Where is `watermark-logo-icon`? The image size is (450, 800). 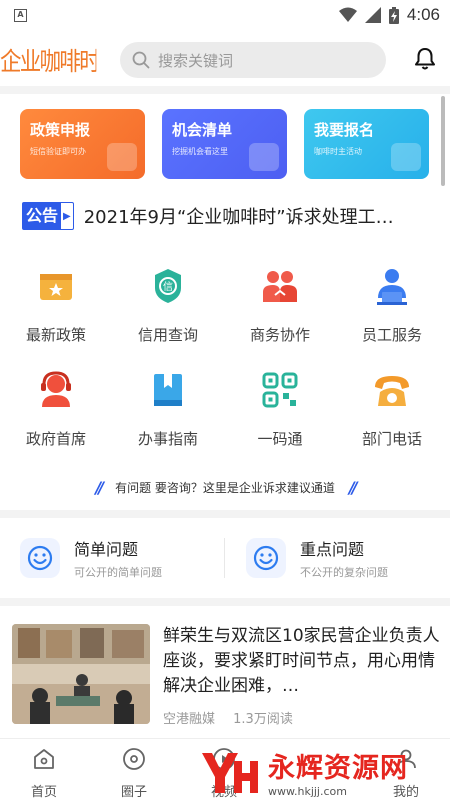
watermark-logo-icon is located at coordinates (230, 773).